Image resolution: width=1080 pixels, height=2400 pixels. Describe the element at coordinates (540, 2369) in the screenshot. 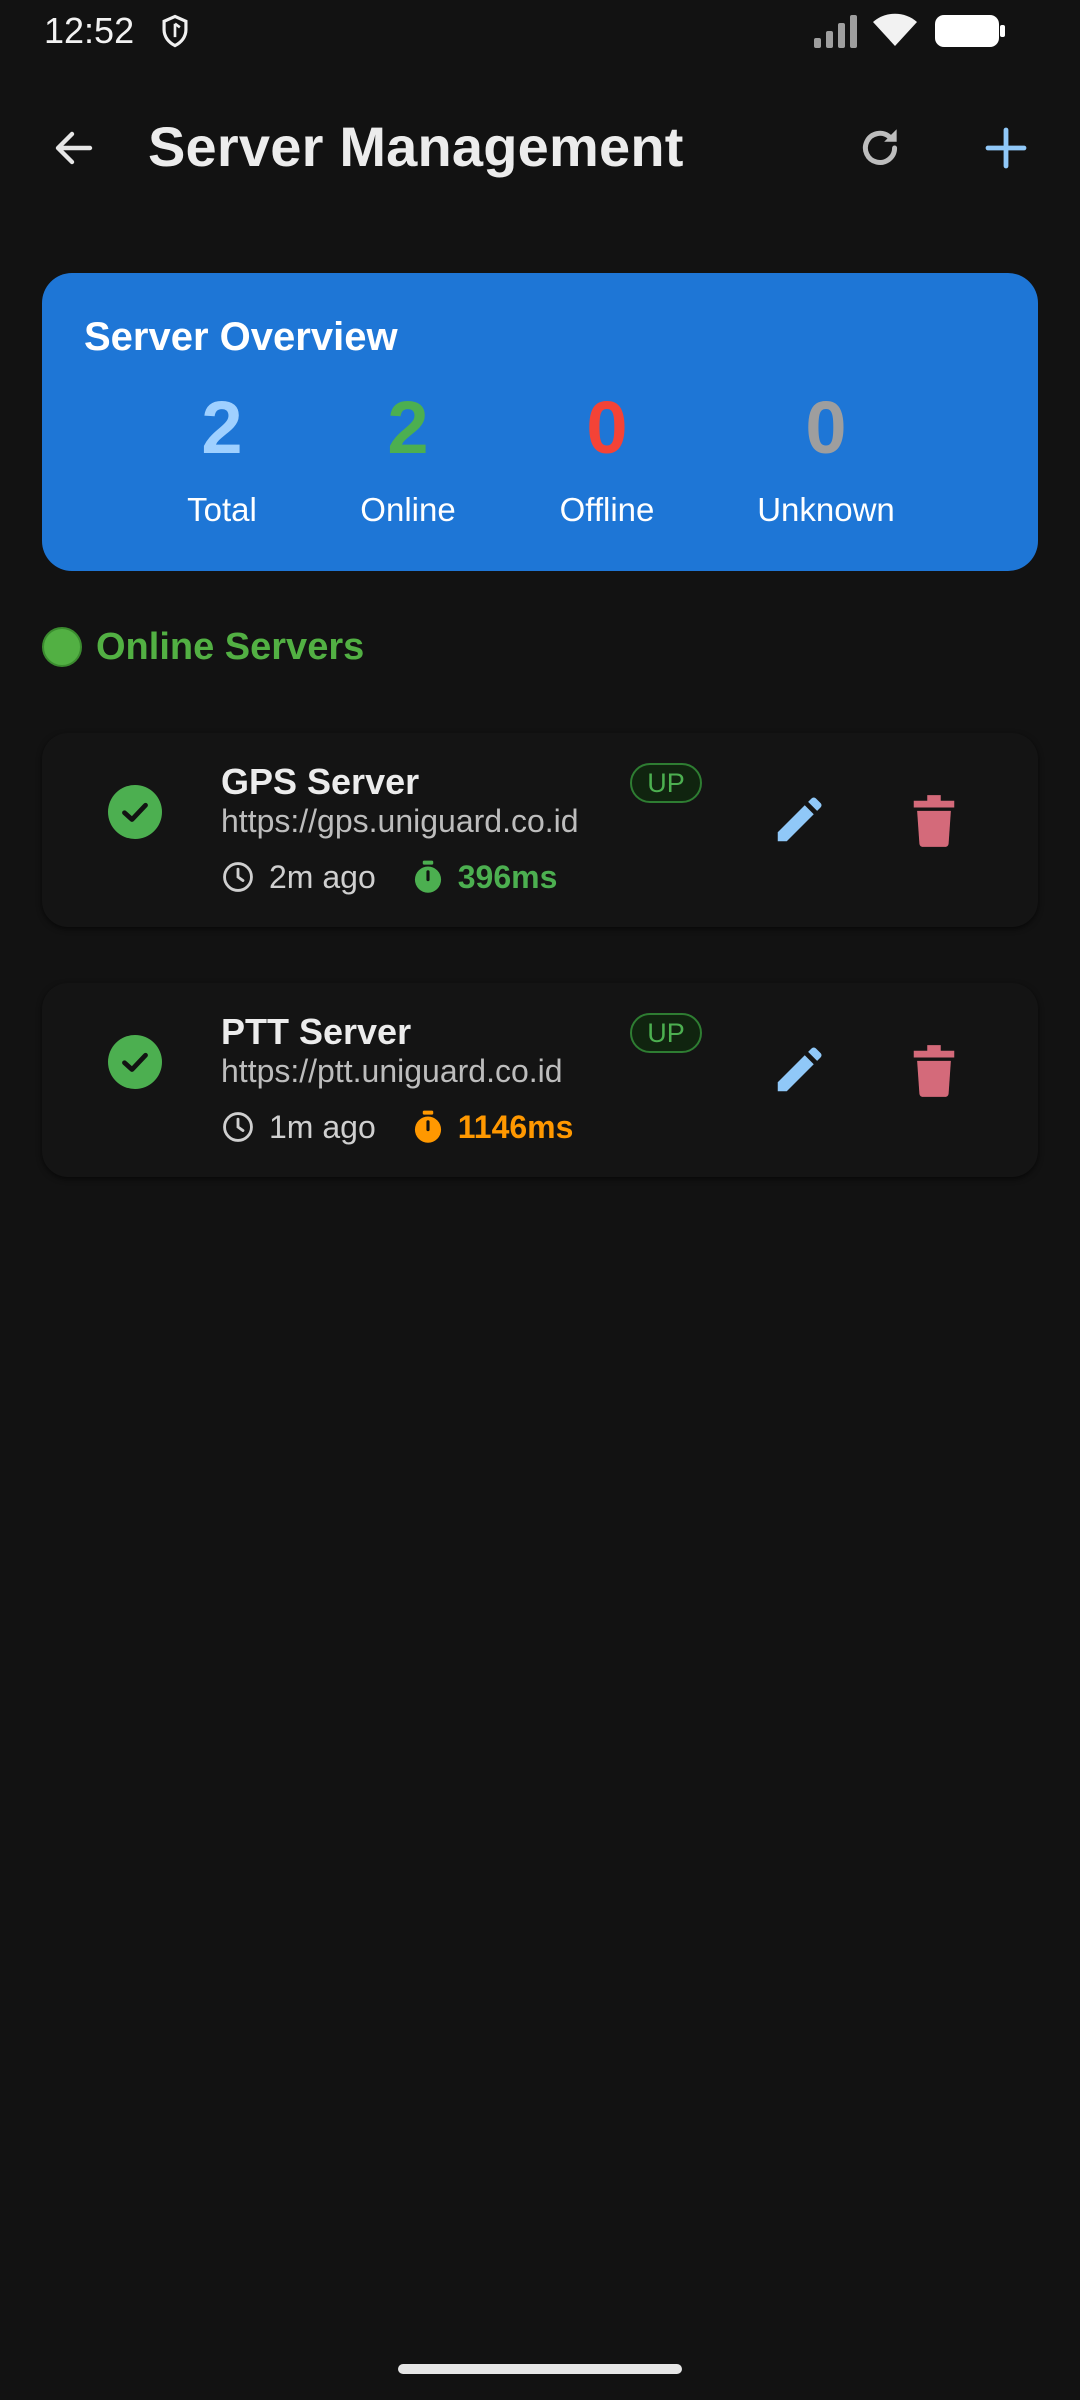

I see `home-indicator` at that location.